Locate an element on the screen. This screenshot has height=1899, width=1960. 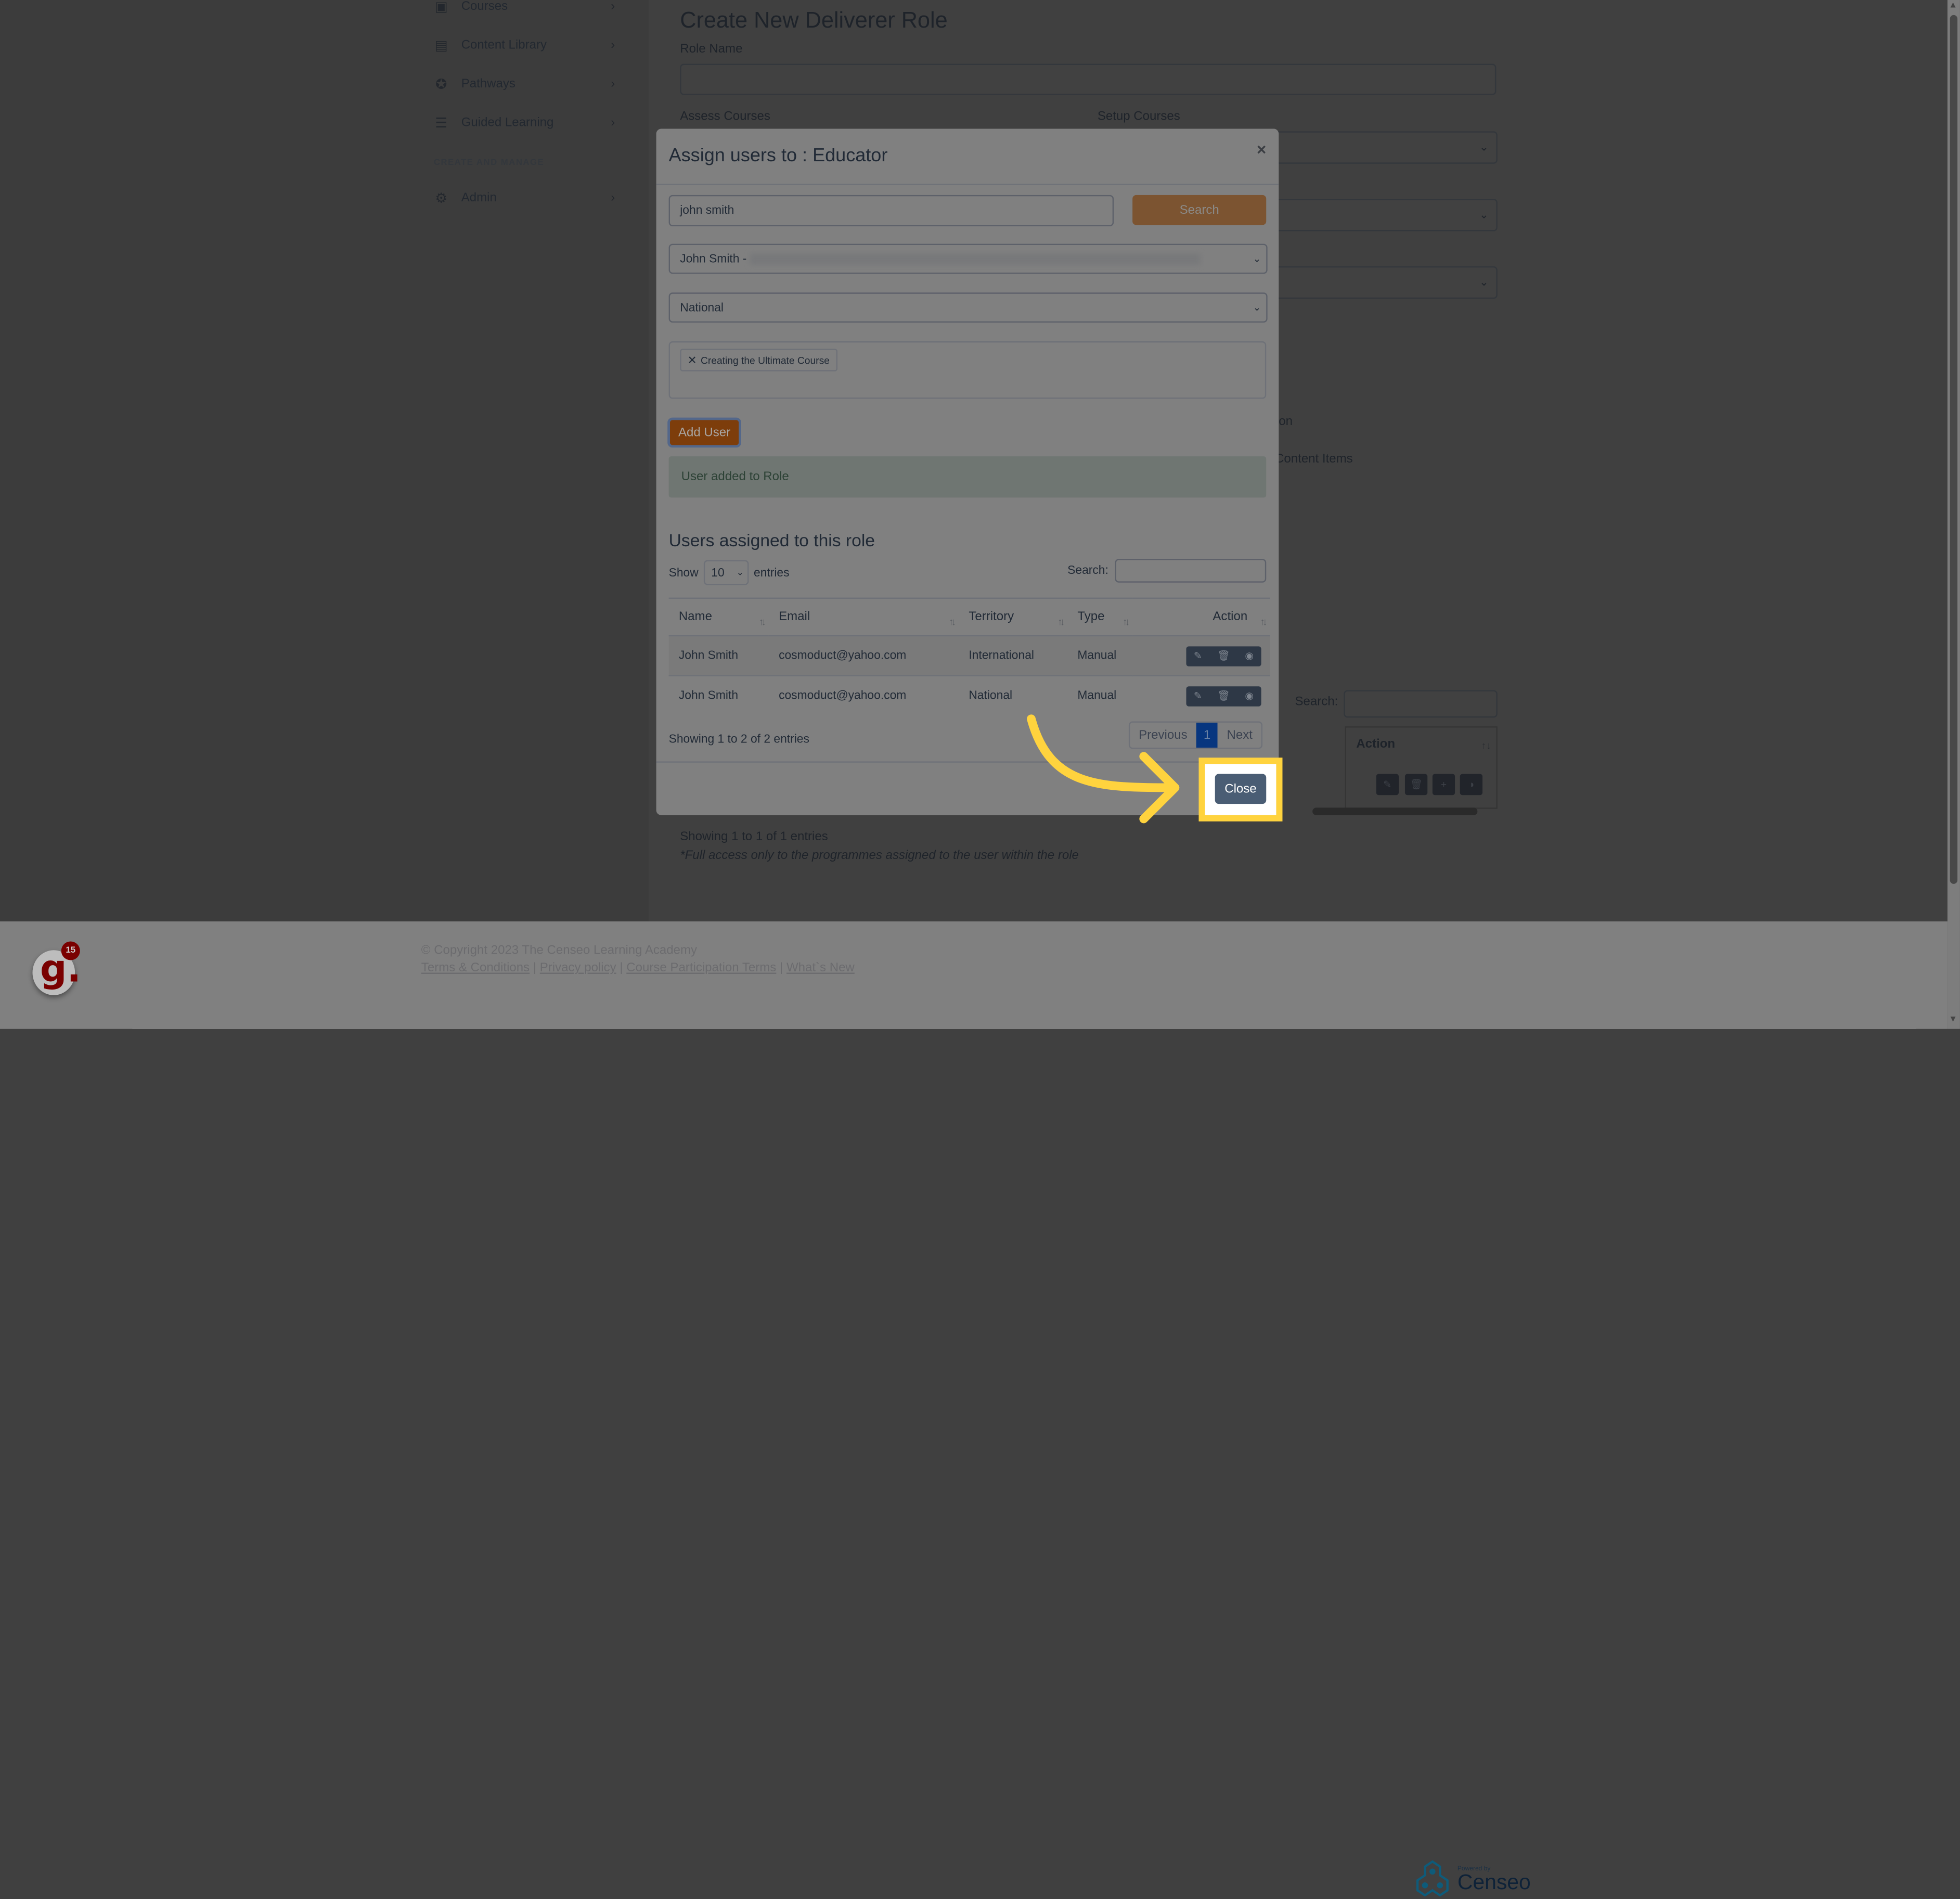
sidebar-item-label: Courses is located at coordinates (484, 7).